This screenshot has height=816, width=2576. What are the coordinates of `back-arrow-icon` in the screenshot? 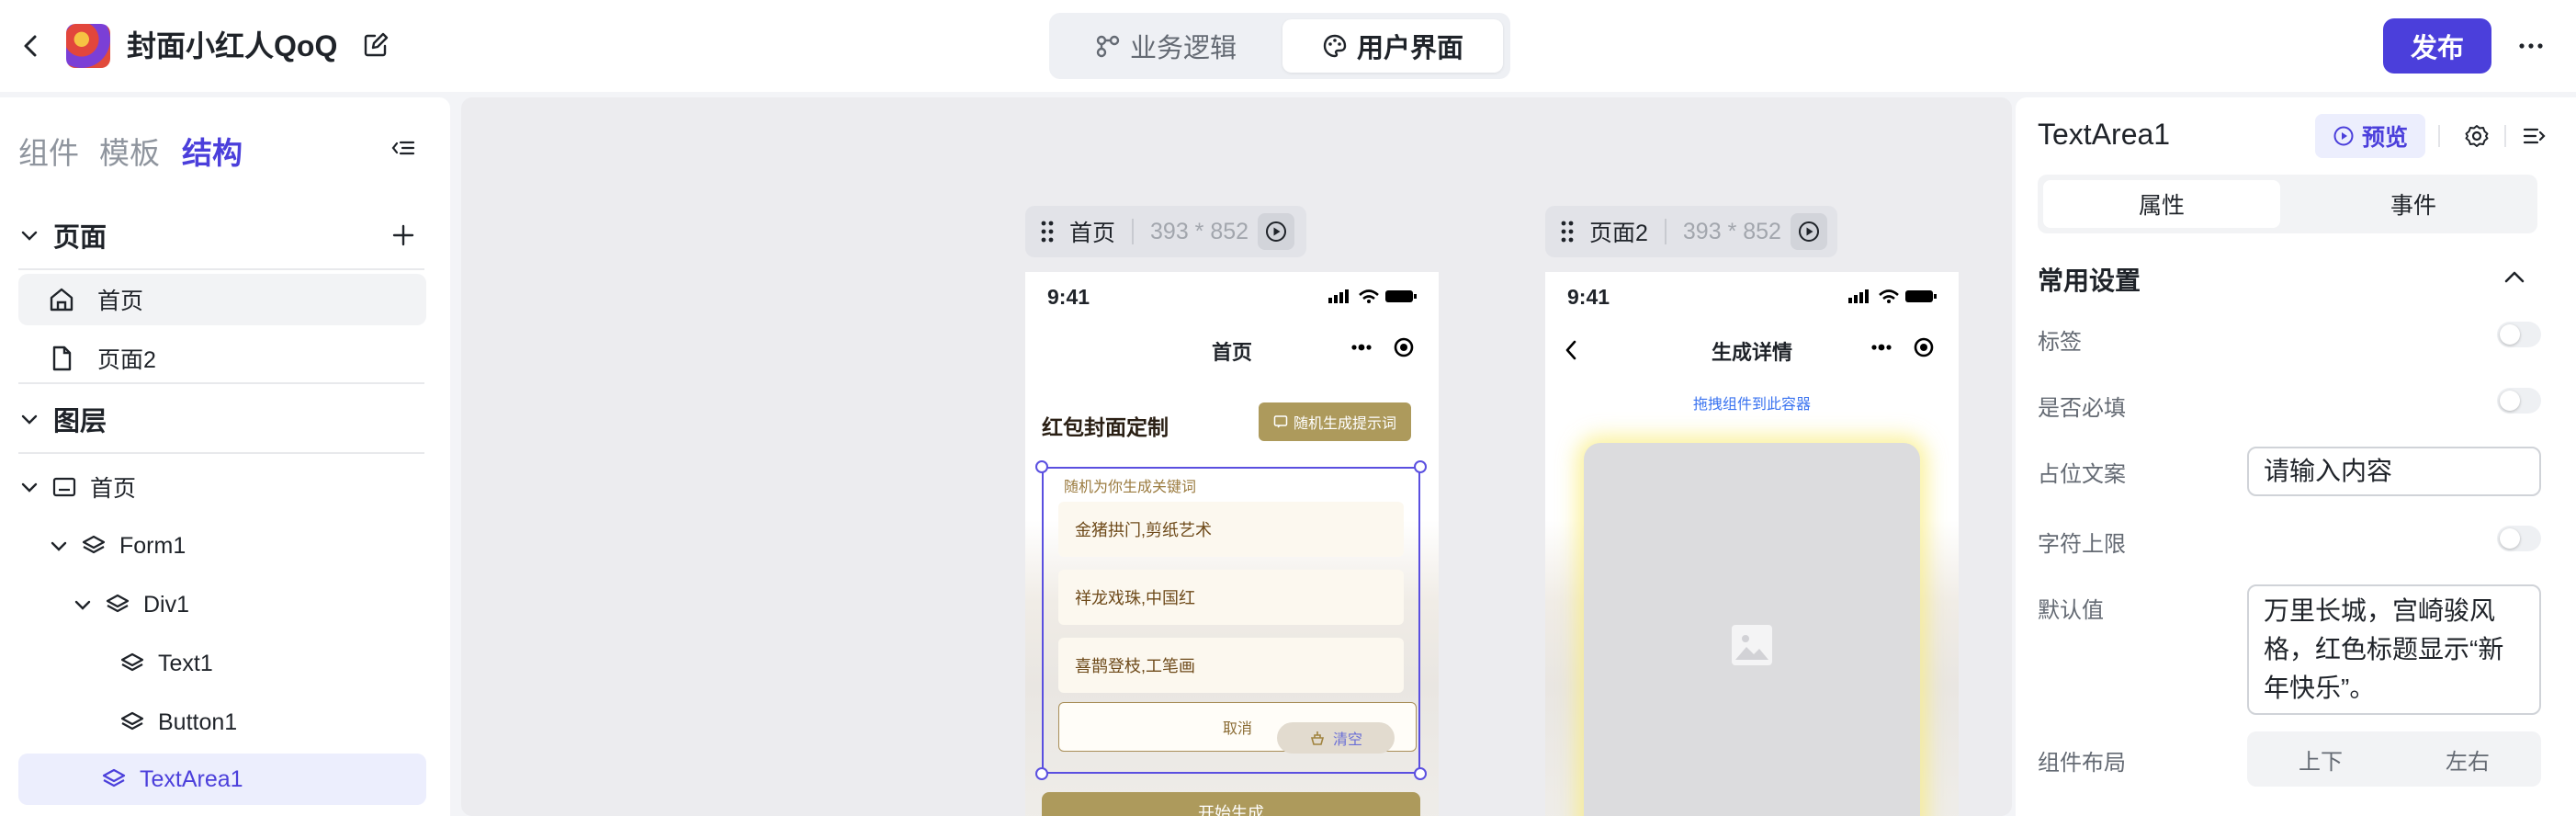 It's located at (31, 45).